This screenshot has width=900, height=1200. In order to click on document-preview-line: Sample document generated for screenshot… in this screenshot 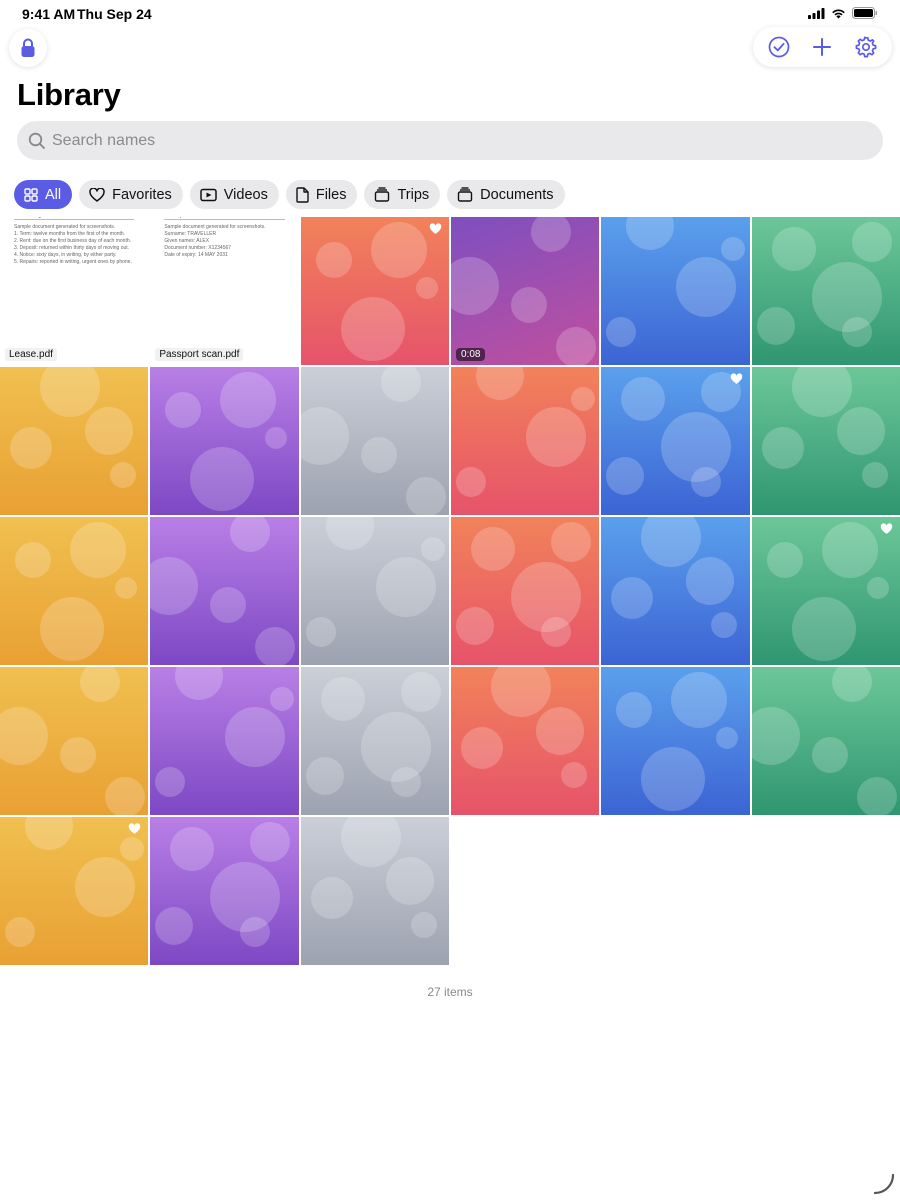, I will do `click(215, 227)`.